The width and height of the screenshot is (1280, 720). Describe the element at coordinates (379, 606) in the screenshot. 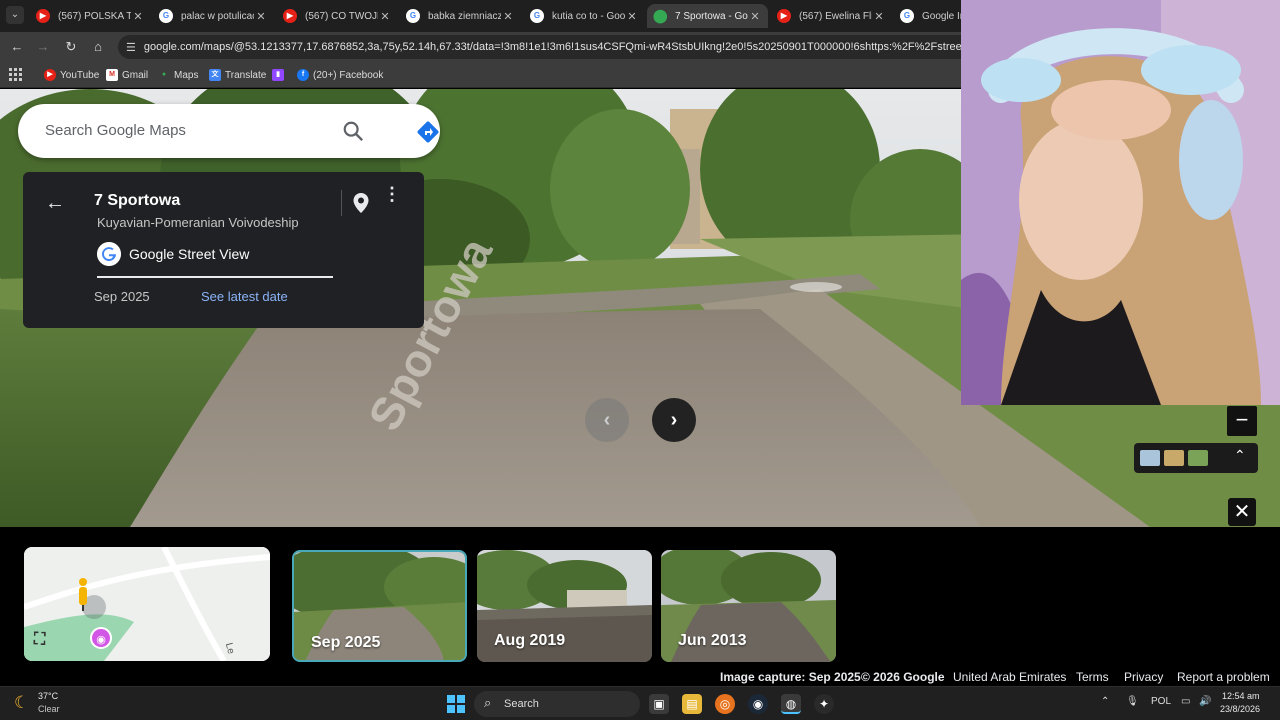

I see `timeline-thumbnail-sep-2025: Sep 2025` at that location.